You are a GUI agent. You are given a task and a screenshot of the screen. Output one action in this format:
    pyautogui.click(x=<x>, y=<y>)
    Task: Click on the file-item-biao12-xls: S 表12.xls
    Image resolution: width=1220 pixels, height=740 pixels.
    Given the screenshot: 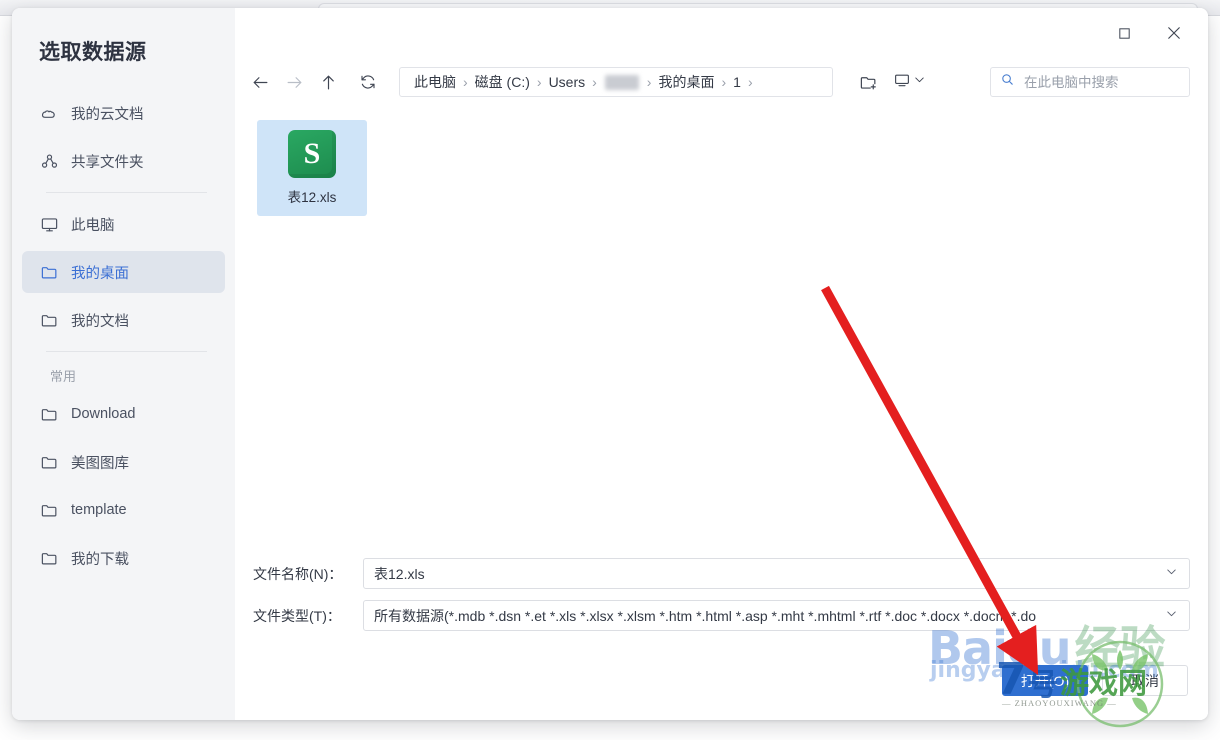 What is the action you would take?
    pyautogui.click(x=312, y=168)
    